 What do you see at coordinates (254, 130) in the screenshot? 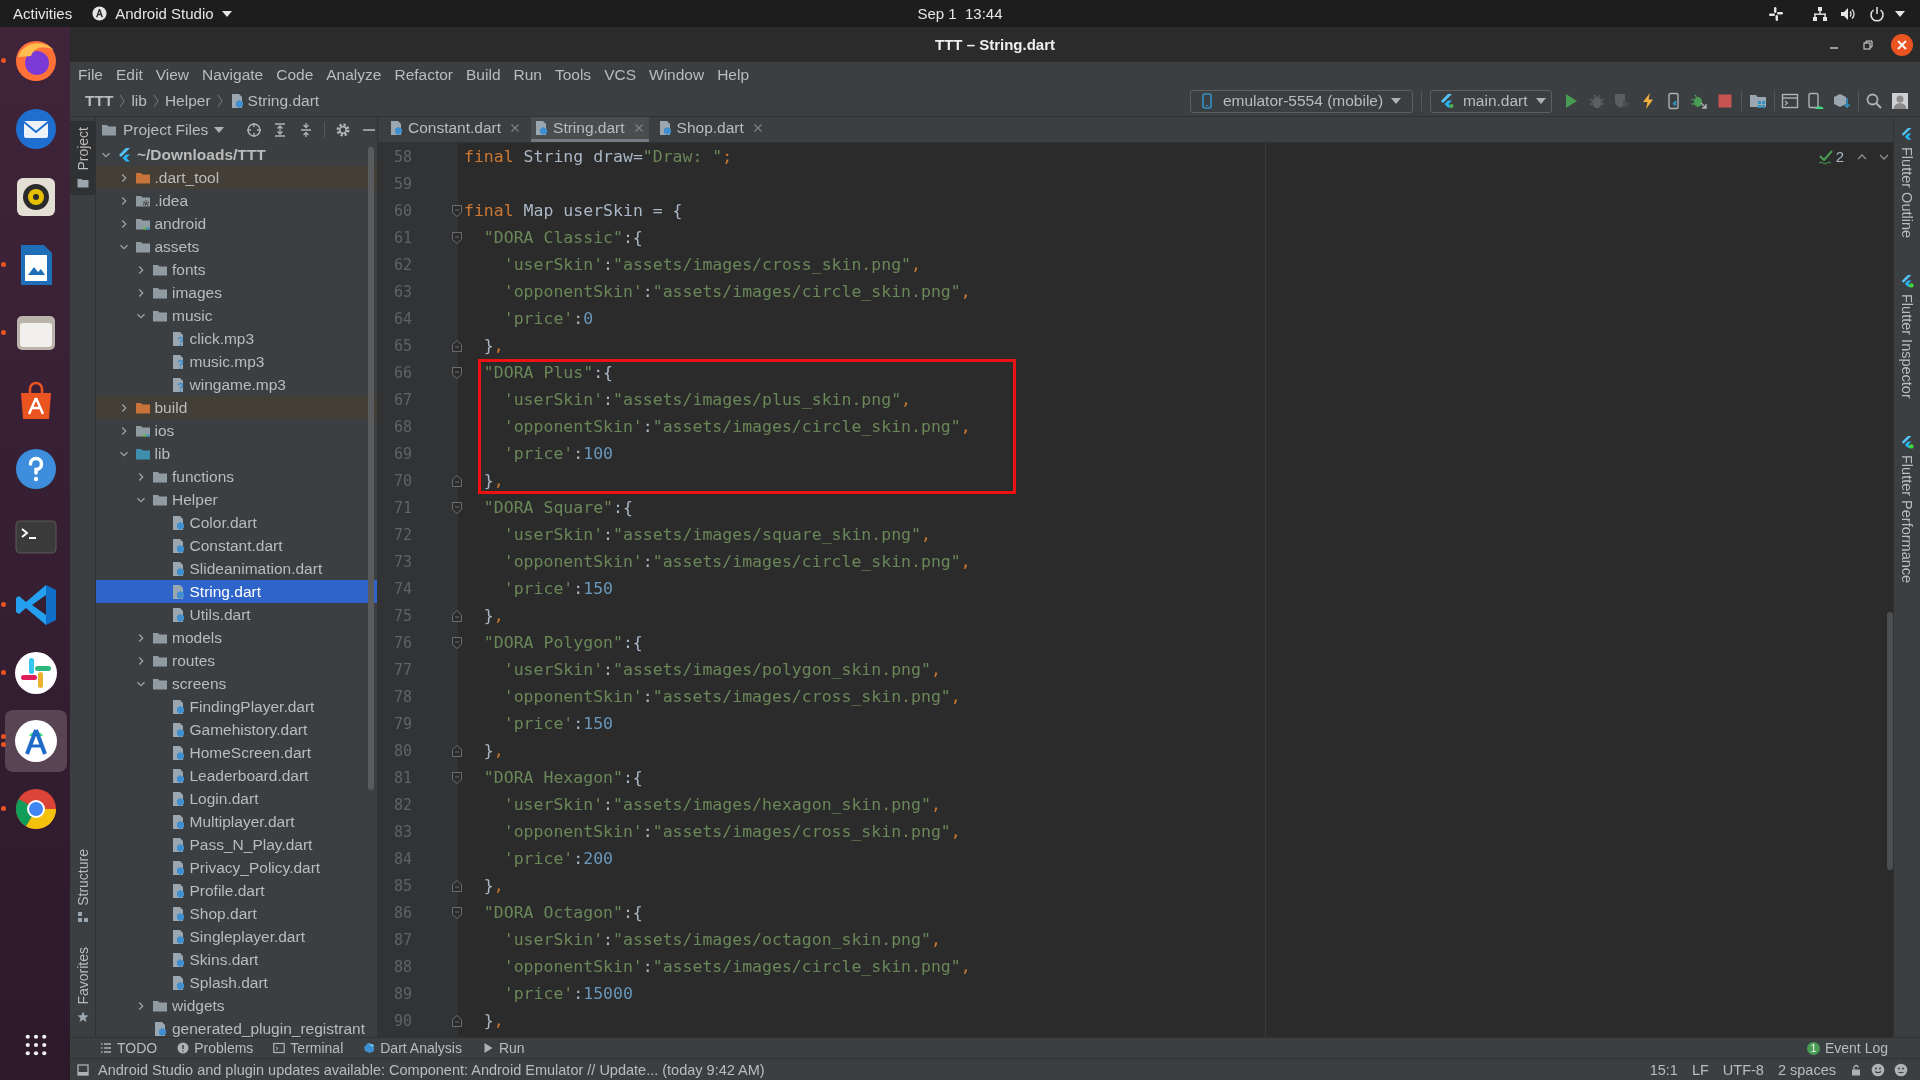
I see `crosshair-icon` at bounding box center [254, 130].